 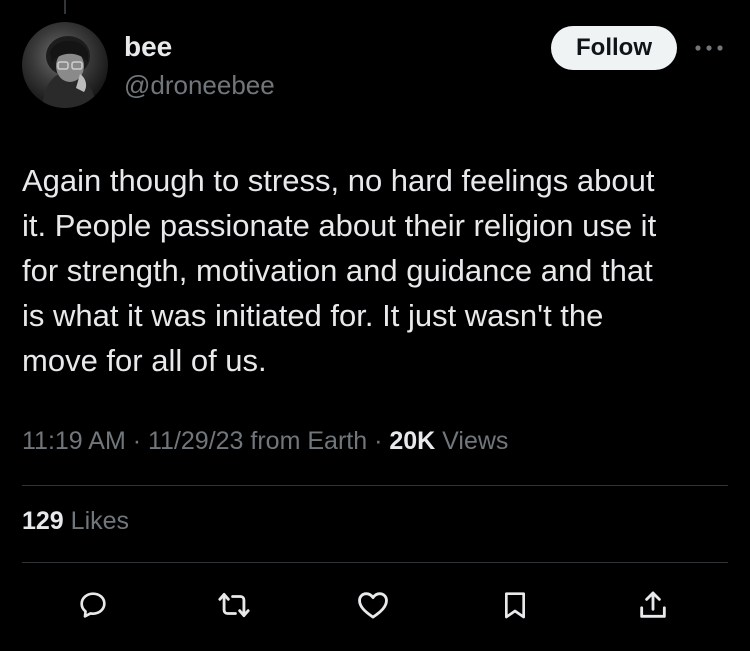 I want to click on more-options-button, so click(x=709, y=48).